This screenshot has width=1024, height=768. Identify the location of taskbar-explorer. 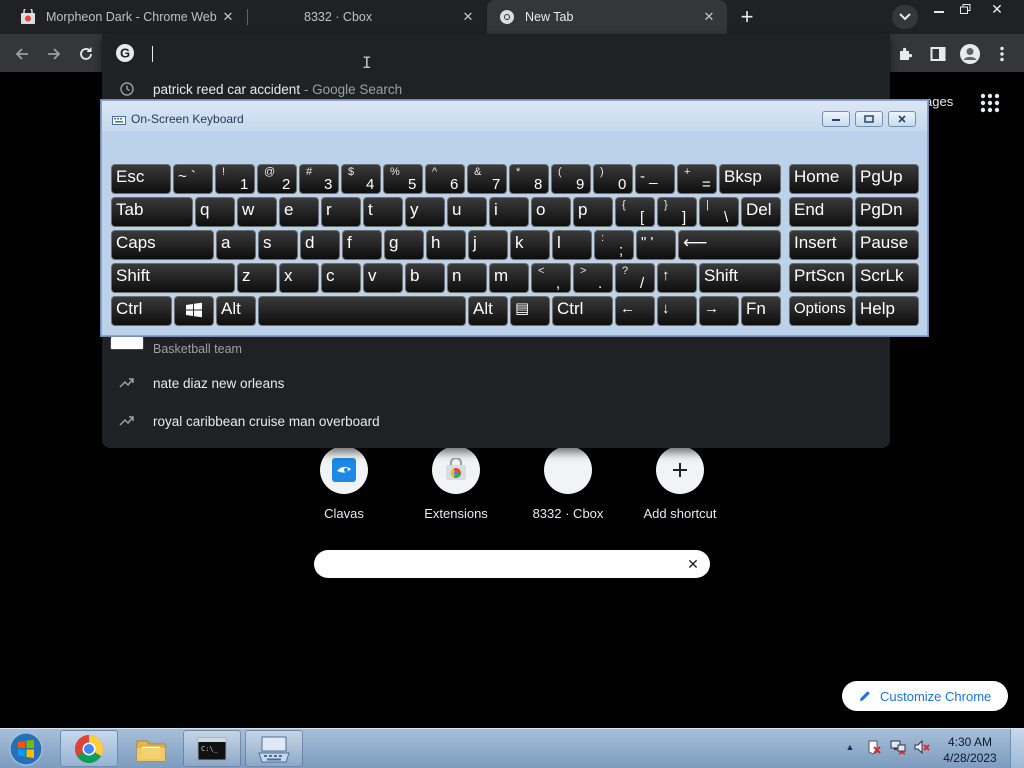
(151, 748).